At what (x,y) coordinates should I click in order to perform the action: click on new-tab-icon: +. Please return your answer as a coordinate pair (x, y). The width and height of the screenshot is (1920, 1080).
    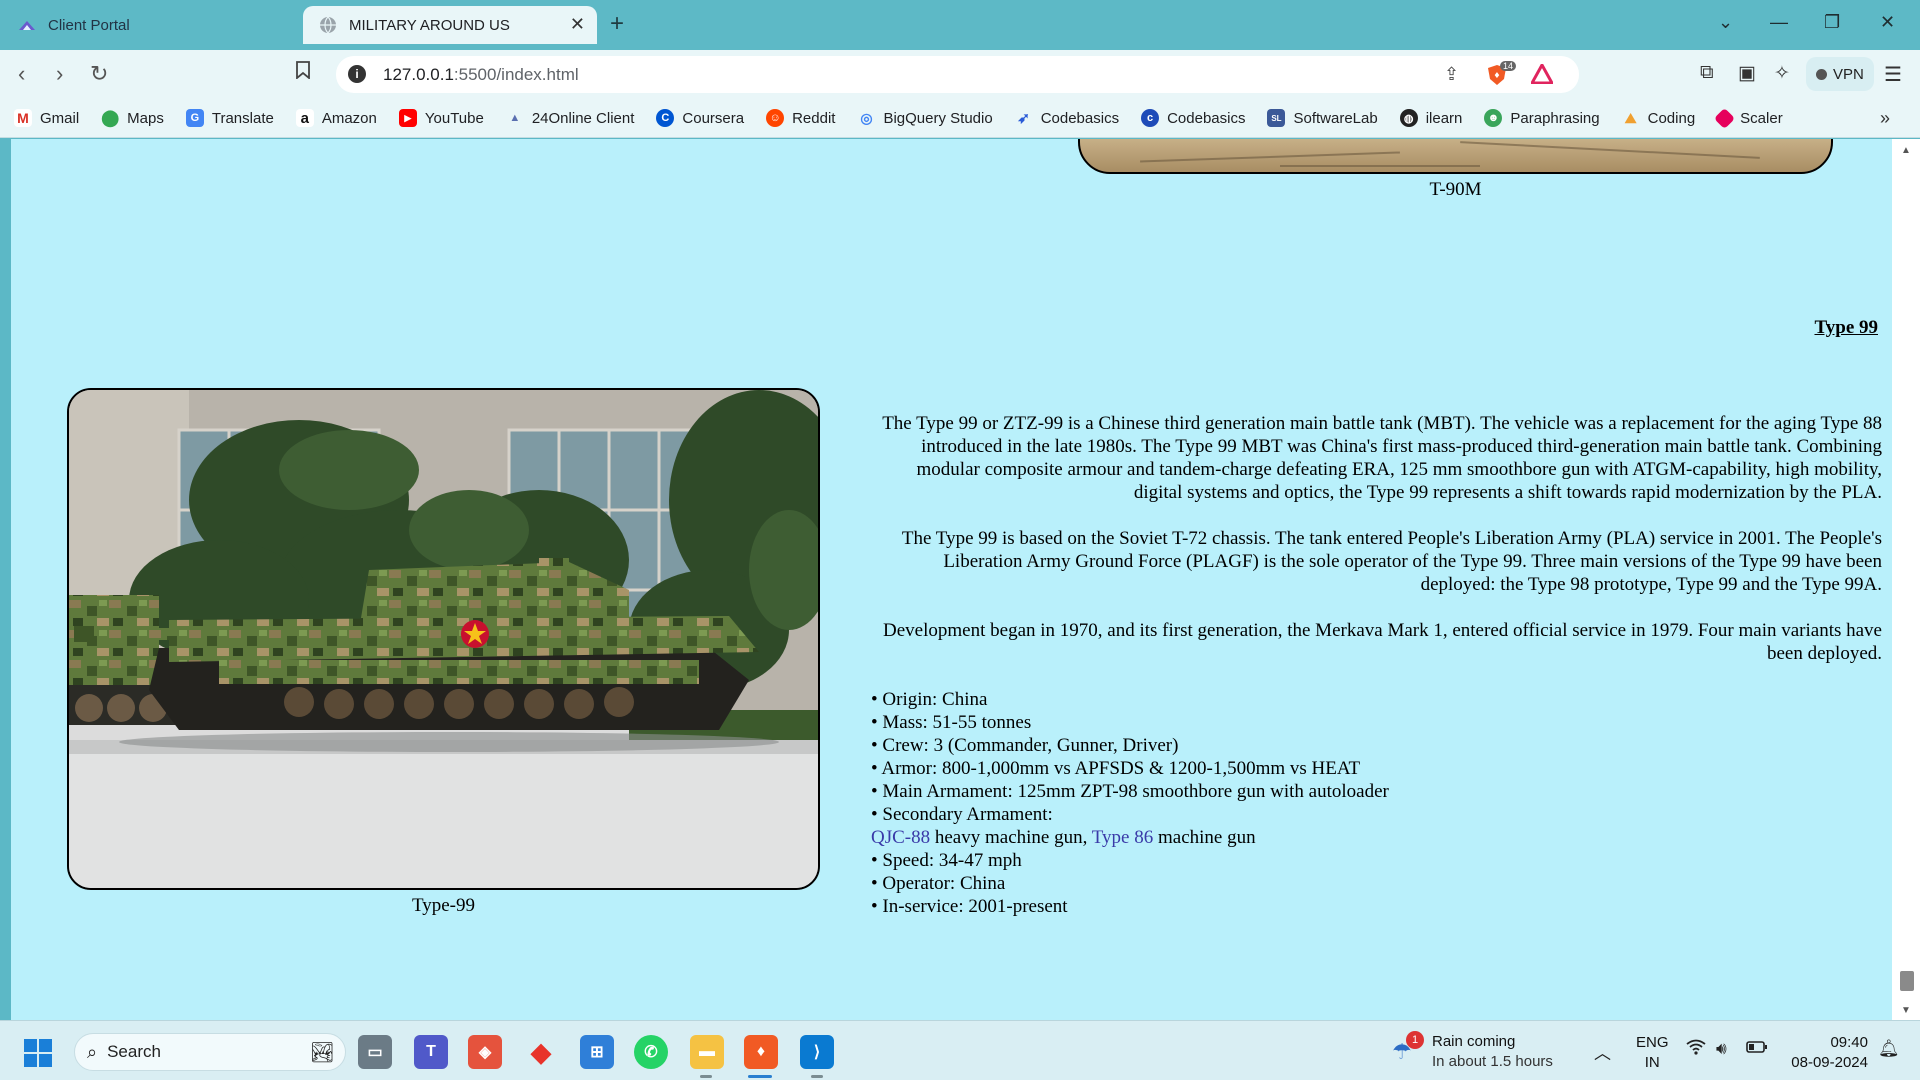
    Looking at the image, I should click on (617, 24).